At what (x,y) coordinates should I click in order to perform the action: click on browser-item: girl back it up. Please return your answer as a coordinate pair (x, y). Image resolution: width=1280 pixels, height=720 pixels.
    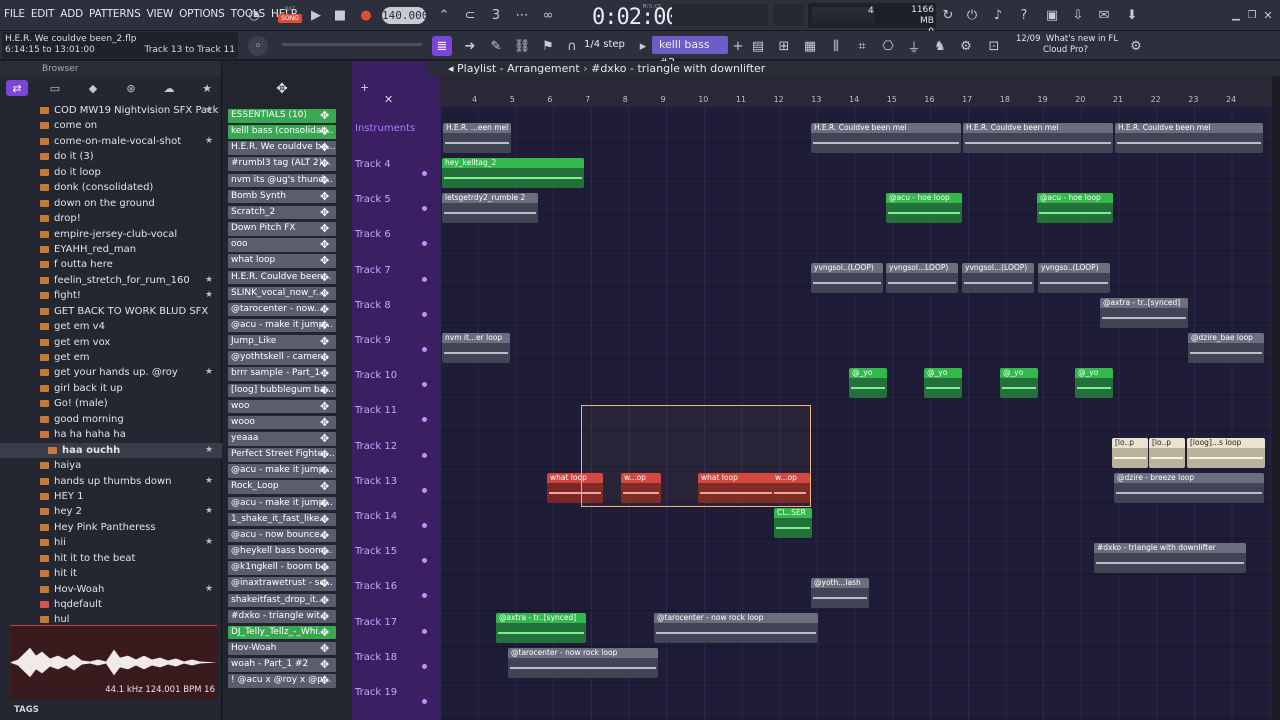
    Looking at the image, I should click on (111, 388).